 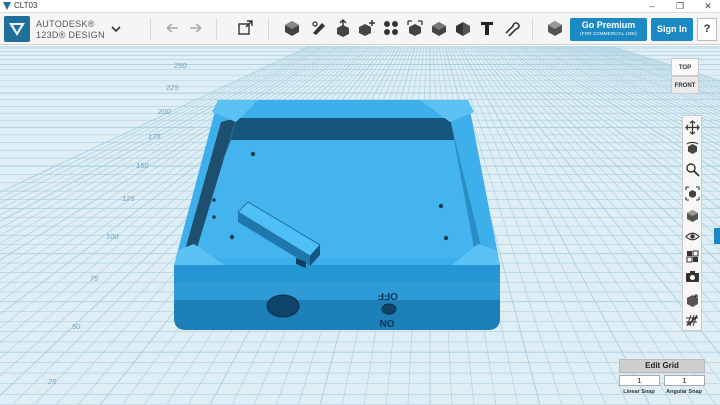 I want to click on sketch-icon, so click(x=319, y=28).